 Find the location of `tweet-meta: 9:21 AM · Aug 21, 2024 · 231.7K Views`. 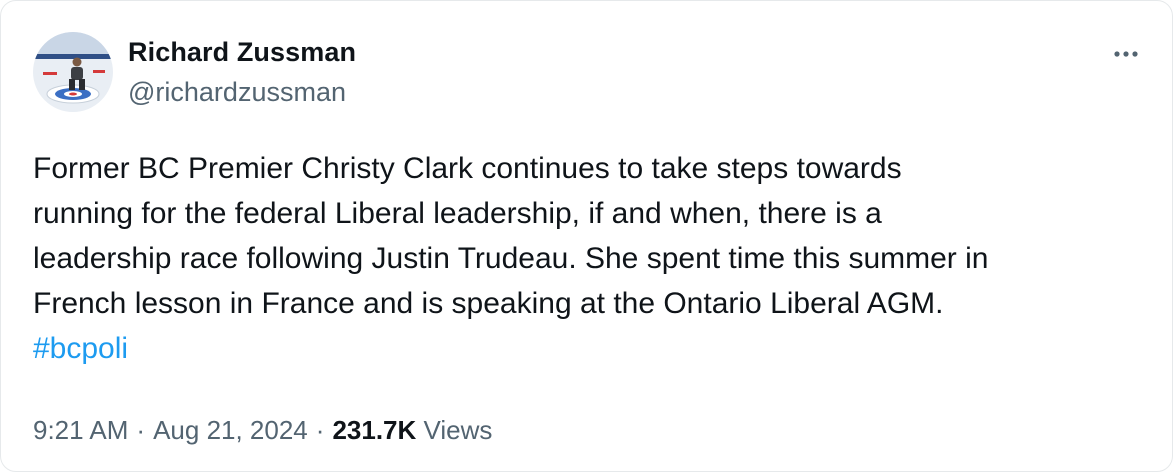

tweet-meta: 9:21 AM · Aug 21, 2024 · 231.7K Views is located at coordinates (262, 430).